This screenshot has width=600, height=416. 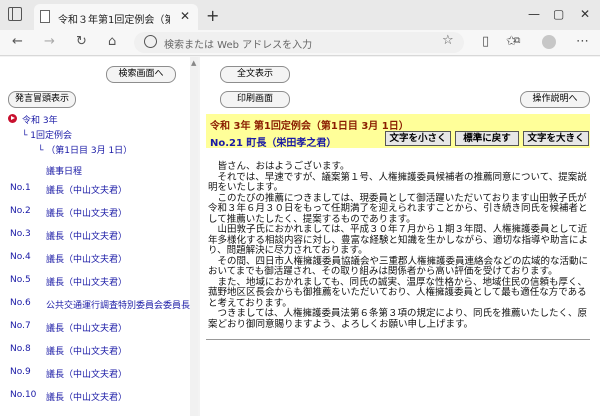 I want to click on left-scrollbar: ▲, so click(x=194, y=236).